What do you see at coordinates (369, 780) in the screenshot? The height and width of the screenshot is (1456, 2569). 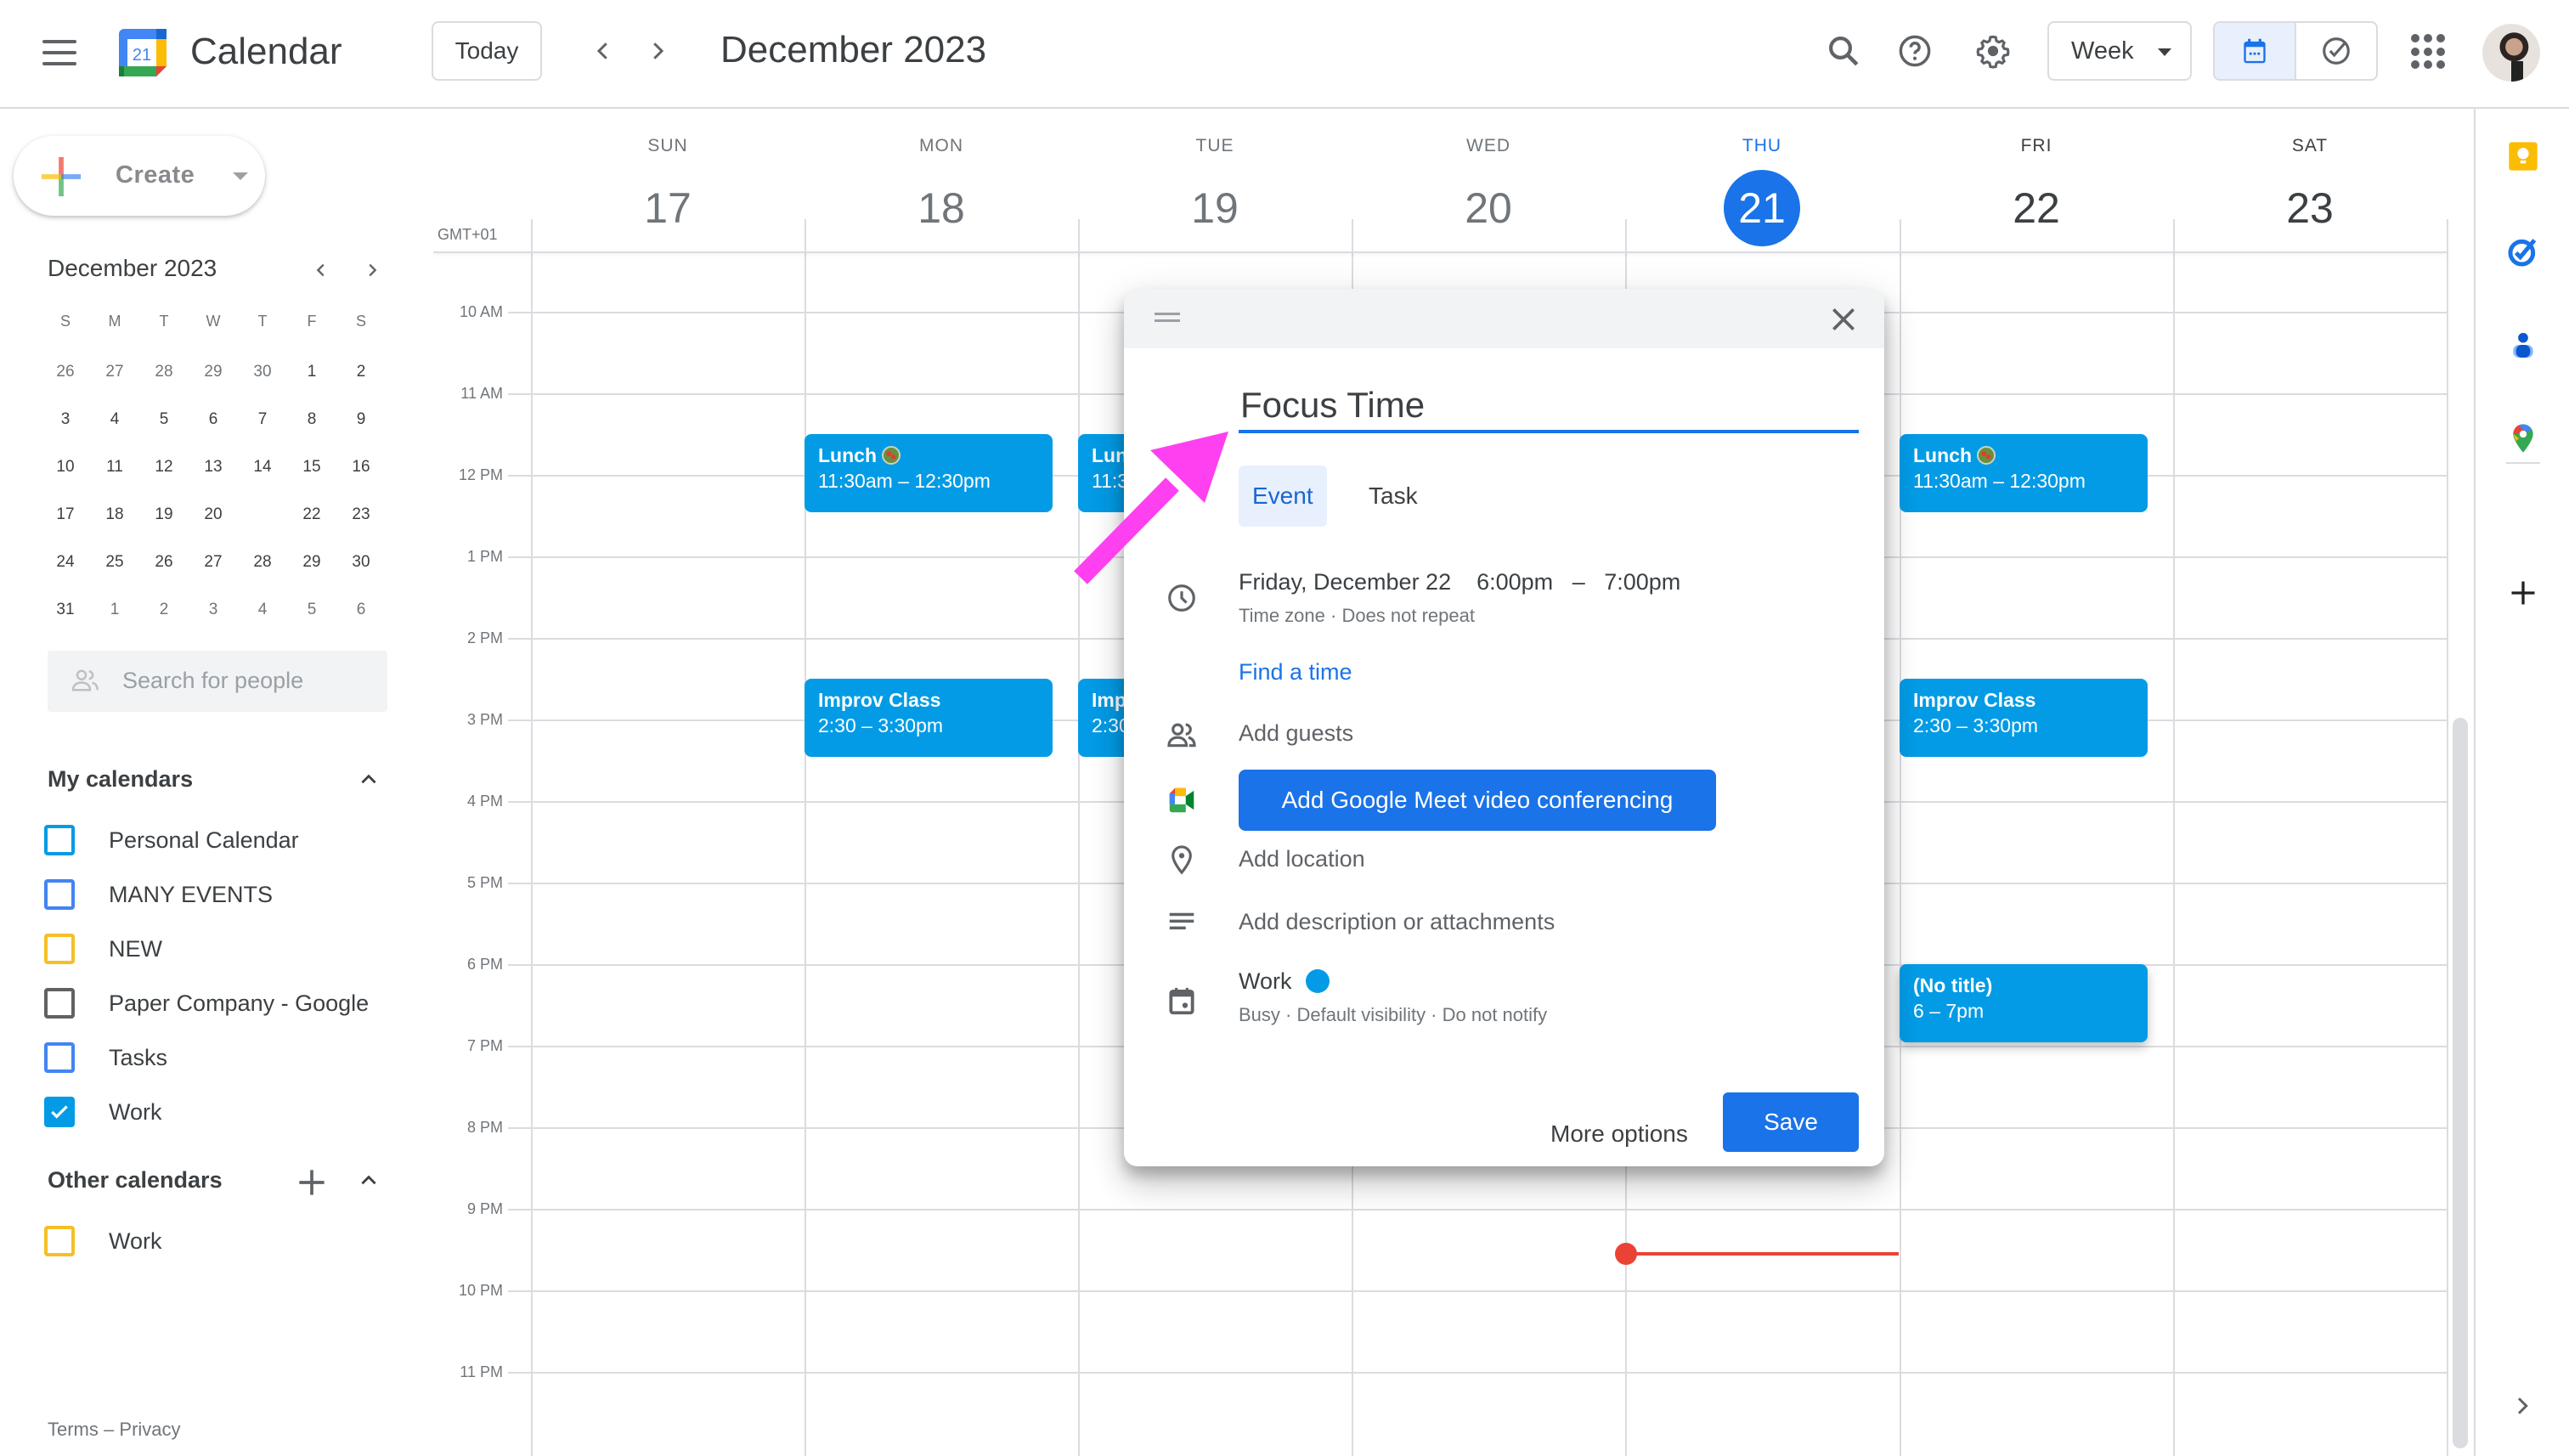 I see `my-calendars-collapse-button` at bounding box center [369, 780].